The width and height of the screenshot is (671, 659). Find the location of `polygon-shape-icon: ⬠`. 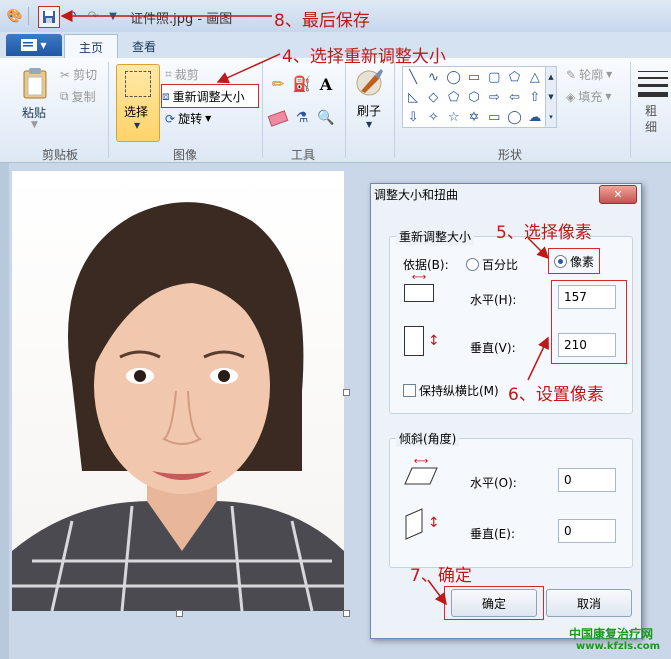

polygon-shape-icon: ⬠ is located at coordinates (514, 77).